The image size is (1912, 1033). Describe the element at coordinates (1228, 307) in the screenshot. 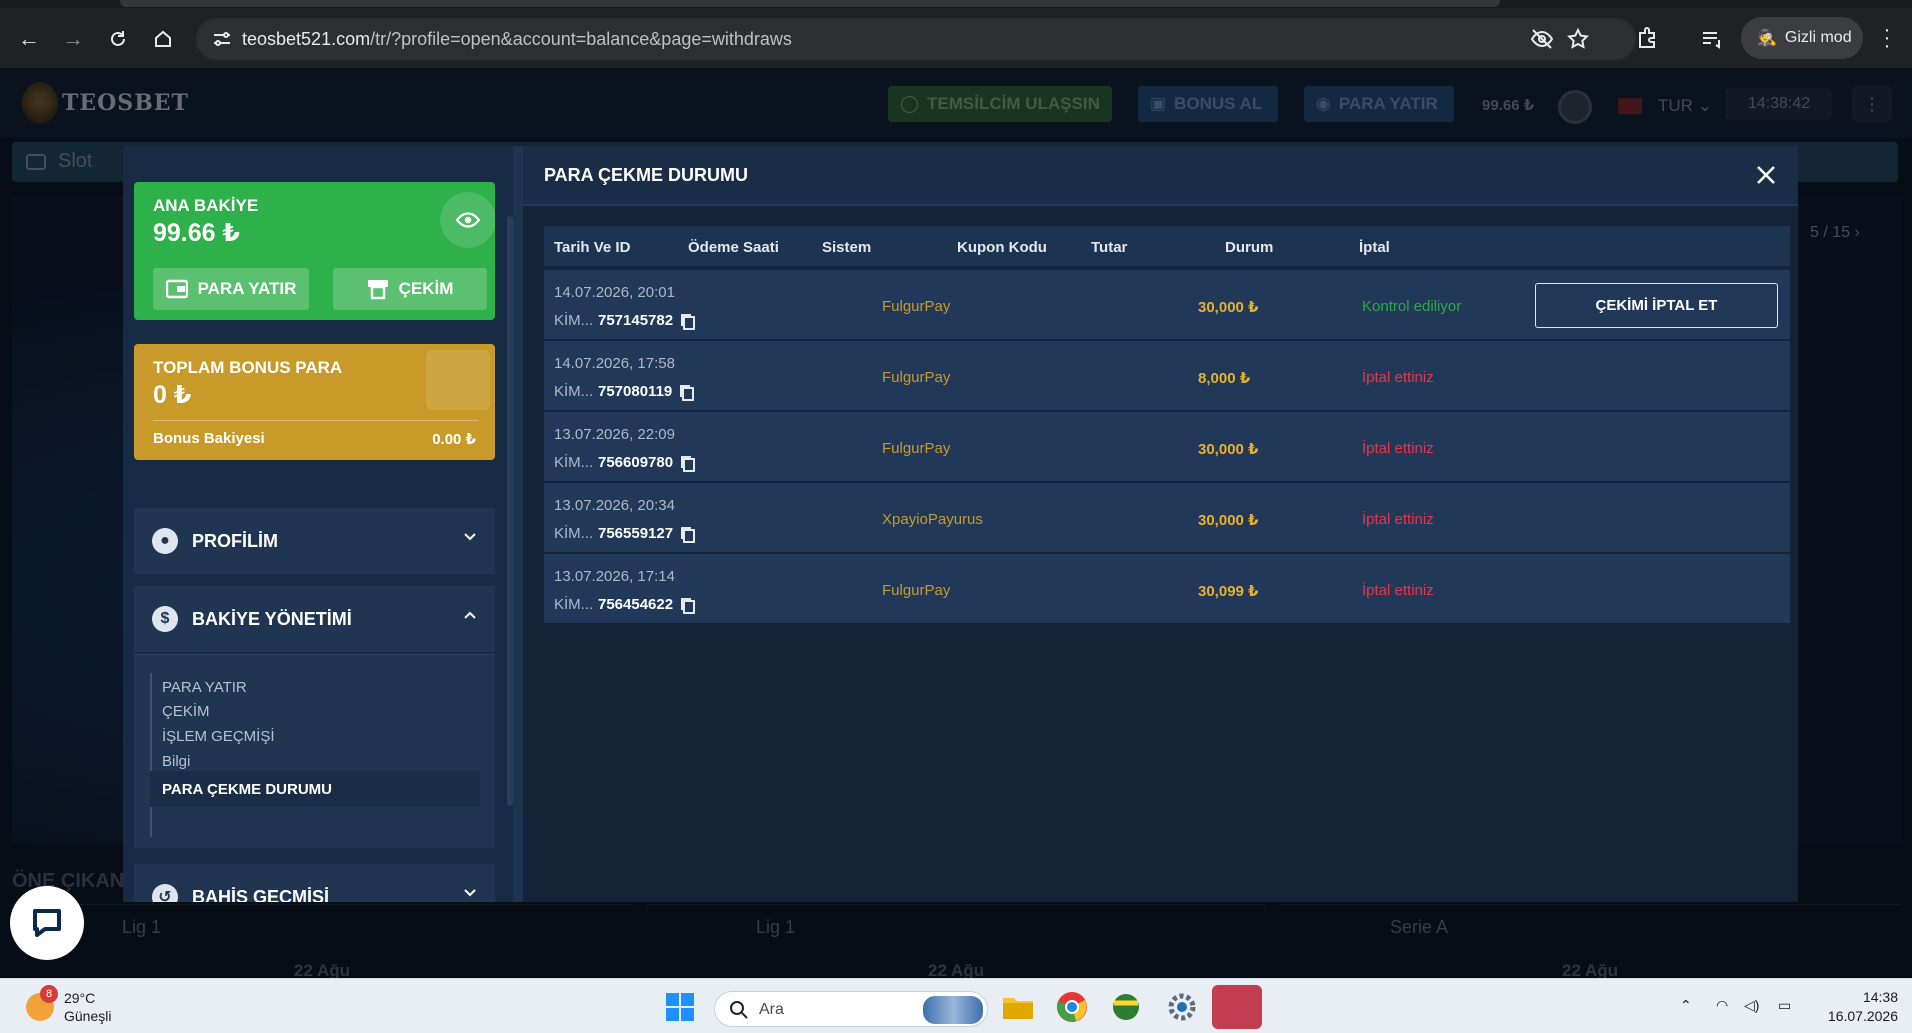

I see `row-amount: 30,000 ₺` at that location.